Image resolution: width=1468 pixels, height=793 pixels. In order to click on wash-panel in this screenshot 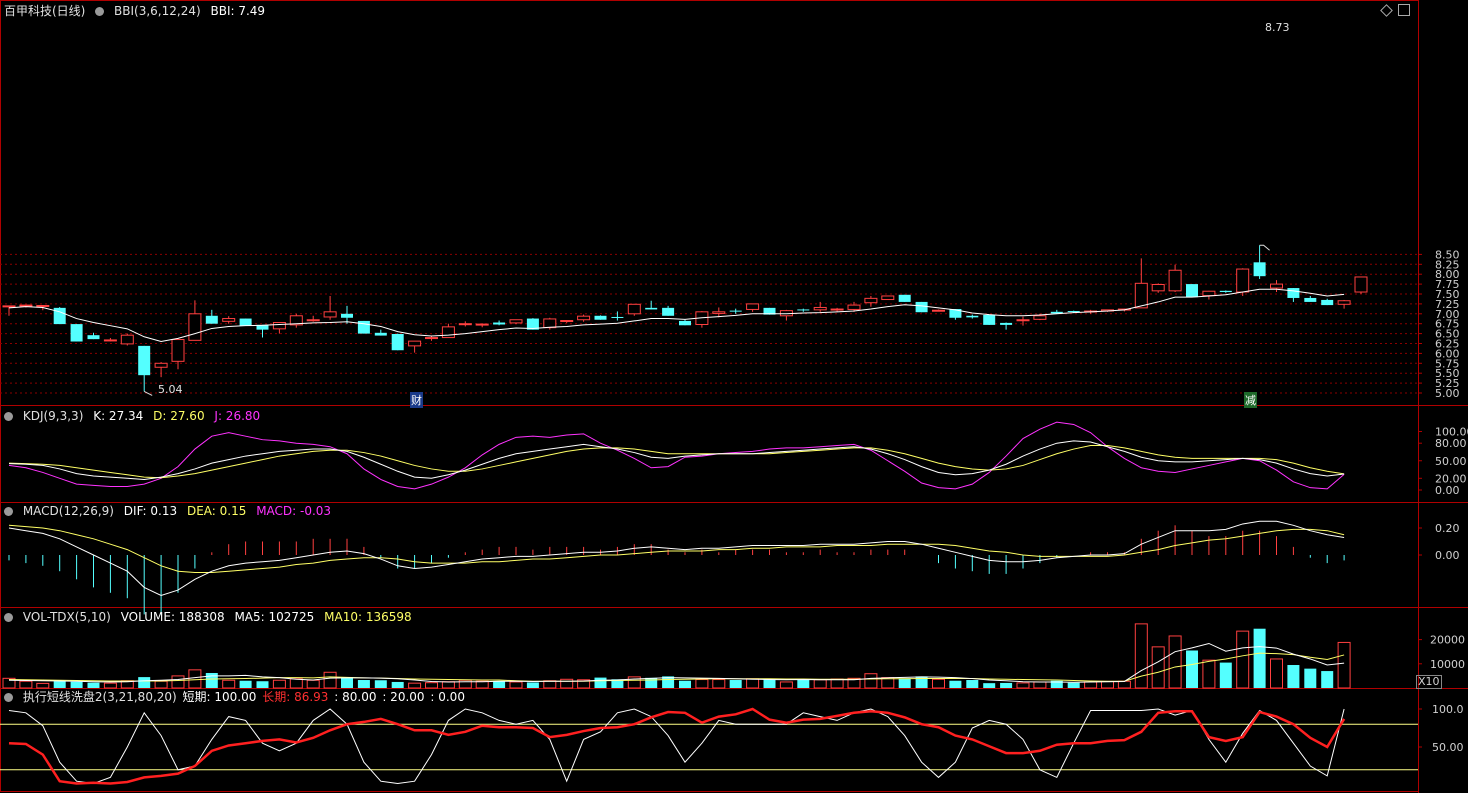, I will do `click(709, 746)`.